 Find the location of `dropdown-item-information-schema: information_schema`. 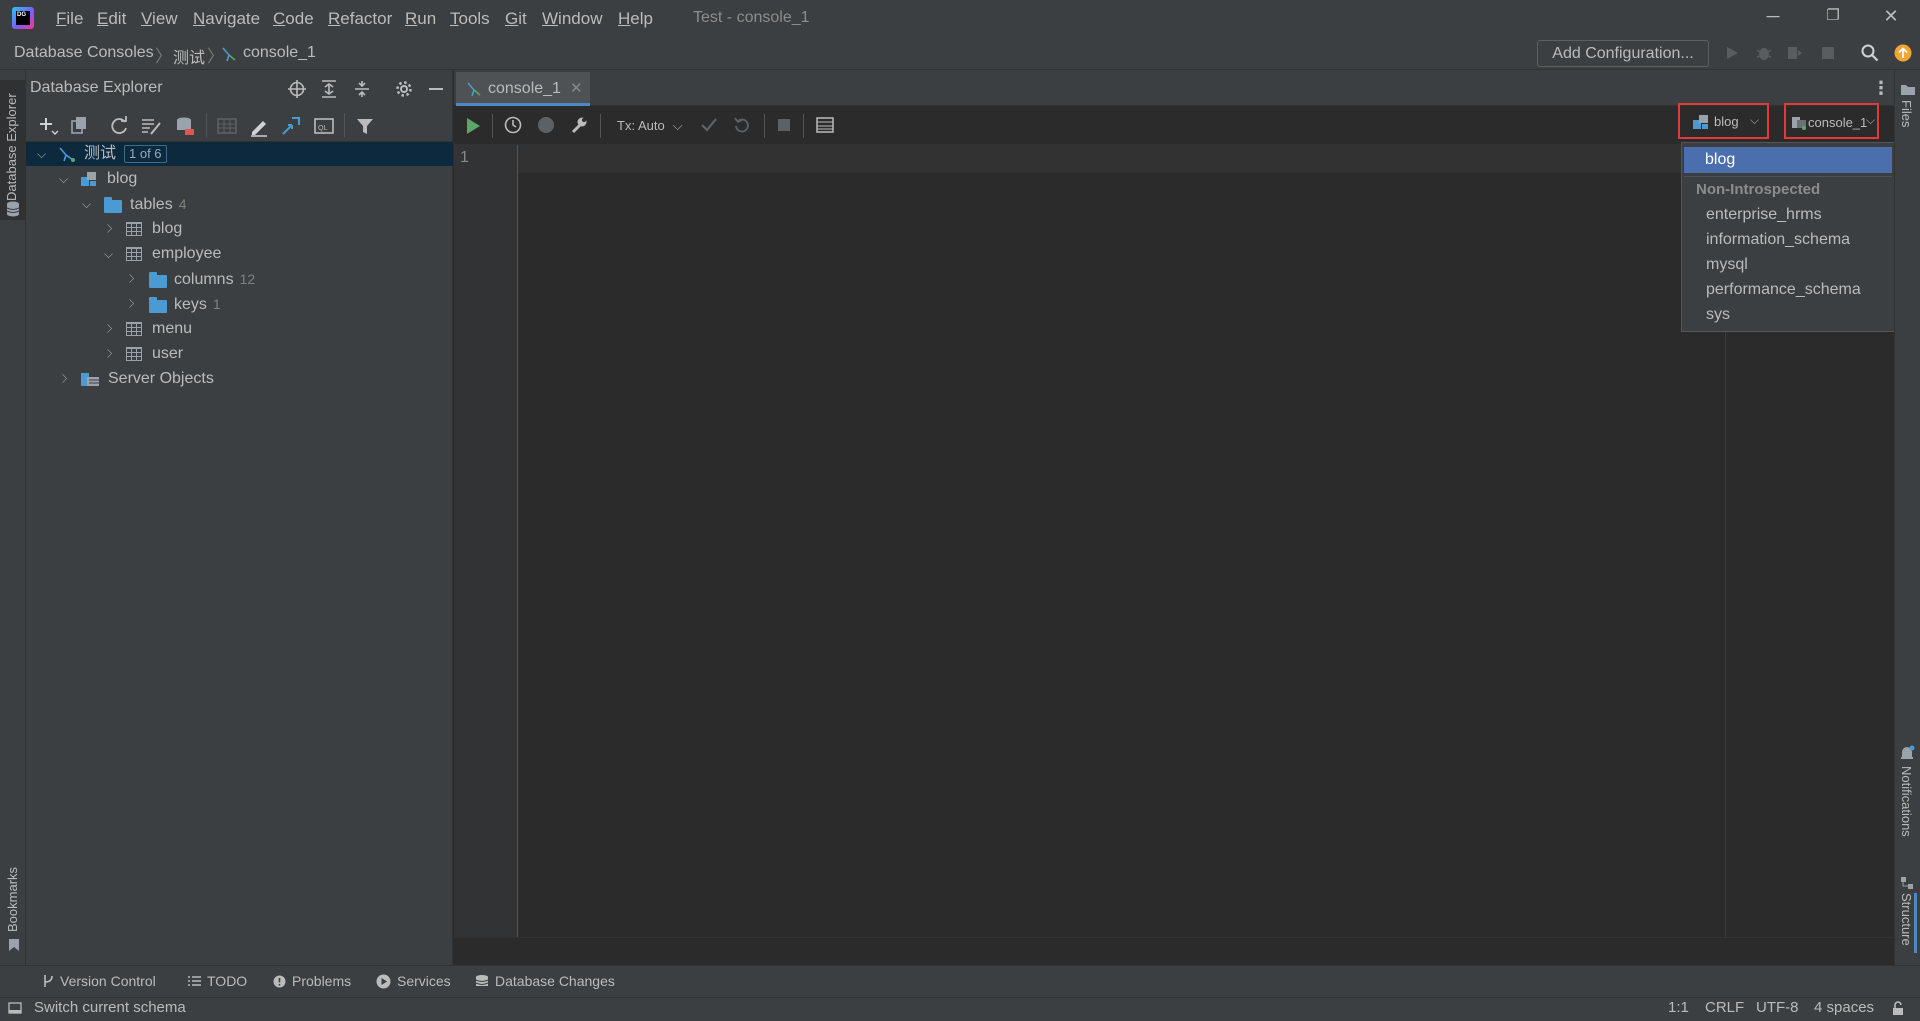

dropdown-item-information-schema: information_schema is located at coordinates (1778, 240).